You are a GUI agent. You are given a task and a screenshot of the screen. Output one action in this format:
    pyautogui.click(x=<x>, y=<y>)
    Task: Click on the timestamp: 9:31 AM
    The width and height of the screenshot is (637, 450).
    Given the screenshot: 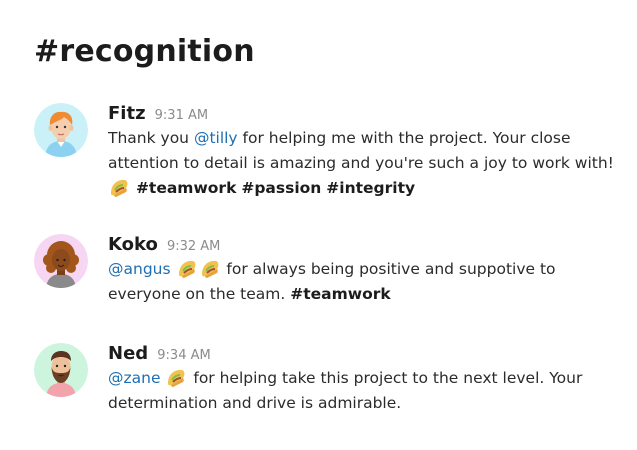 What is the action you would take?
    pyautogui.click(x=181, y=115)
    